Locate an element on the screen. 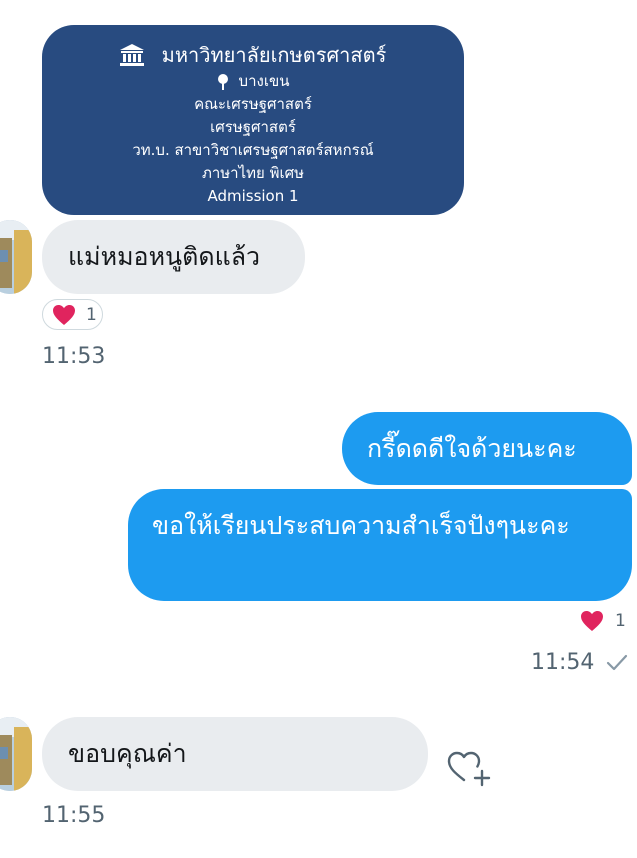 The height and width of the screenshot is (858, 637). heart-plus-icon is located at coordinates (469, 767).